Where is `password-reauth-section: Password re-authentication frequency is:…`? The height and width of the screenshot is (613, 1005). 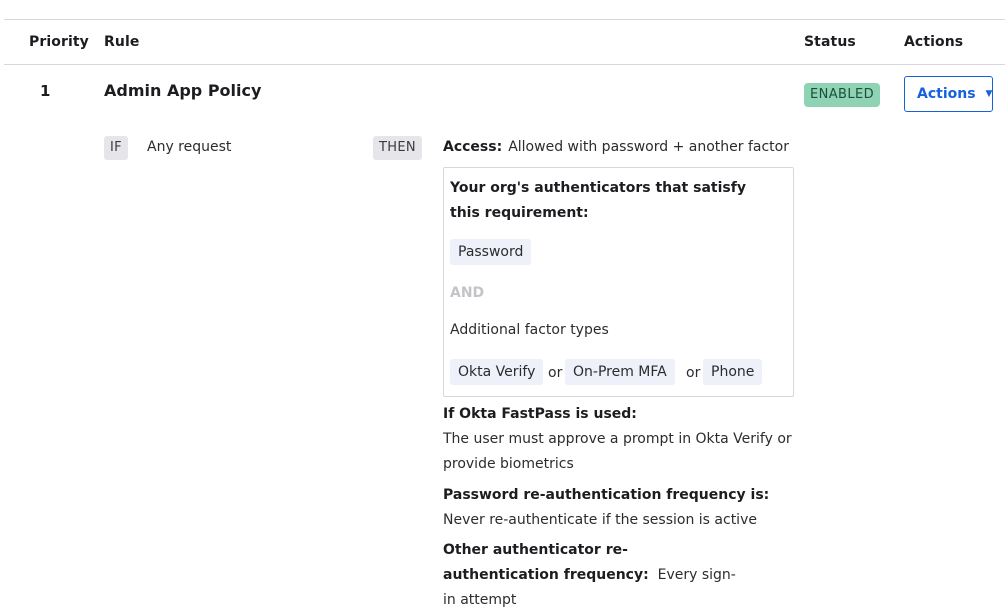 password-reauth-section: Password re-authentication frequency is:… is located at coordinates (618, 508).